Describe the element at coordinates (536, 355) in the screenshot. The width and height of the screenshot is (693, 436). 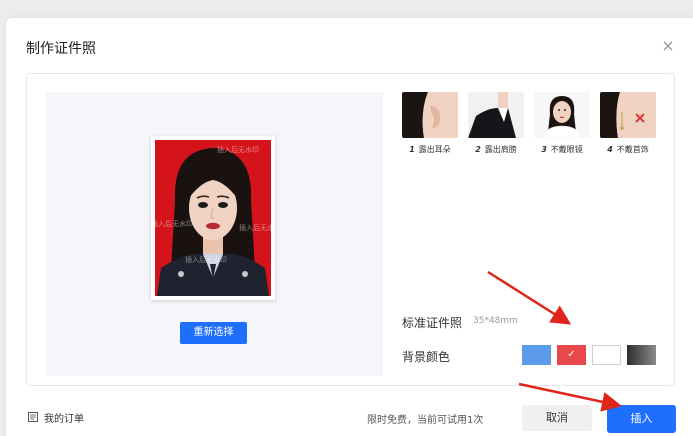
I see `swatch-blue` at that location.